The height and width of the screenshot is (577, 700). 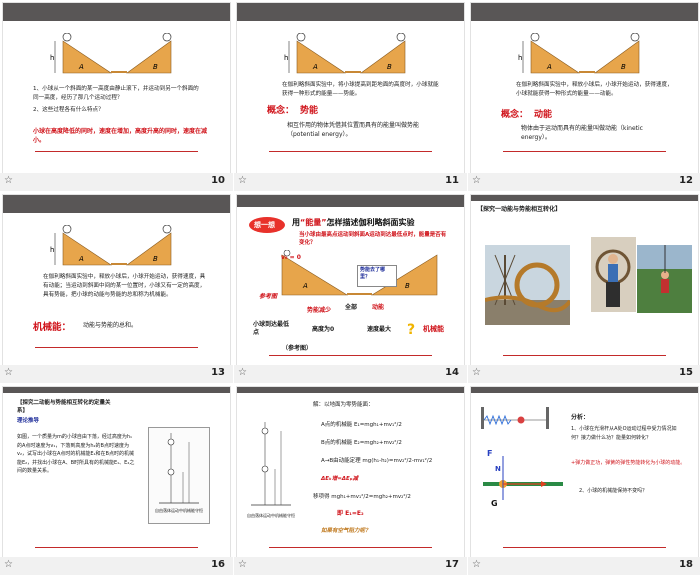 I want to click on slide-number: 16, so click(x=218, y=564).